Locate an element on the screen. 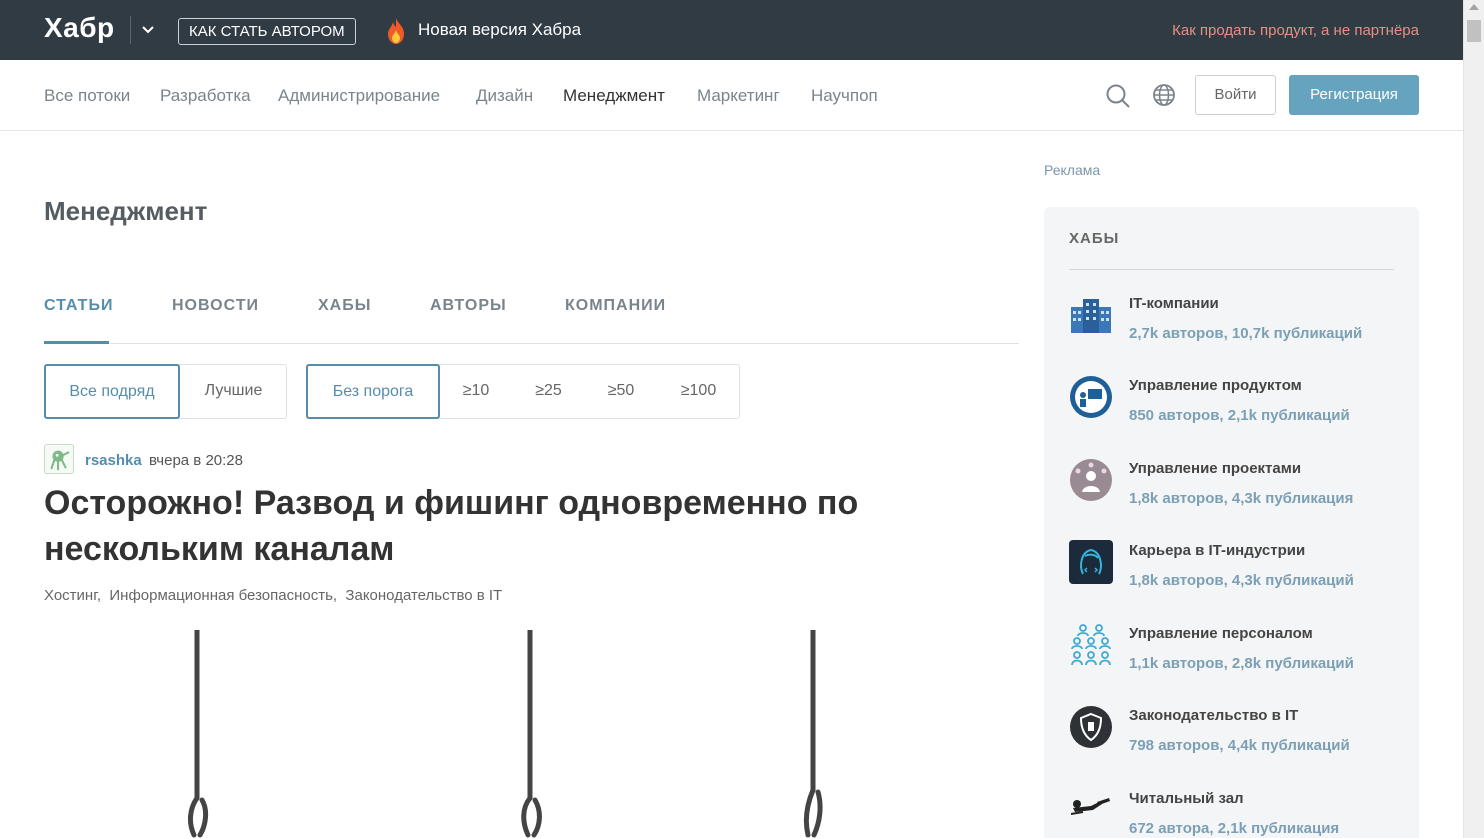  tabs-divider is located at coordinates (531, 343).